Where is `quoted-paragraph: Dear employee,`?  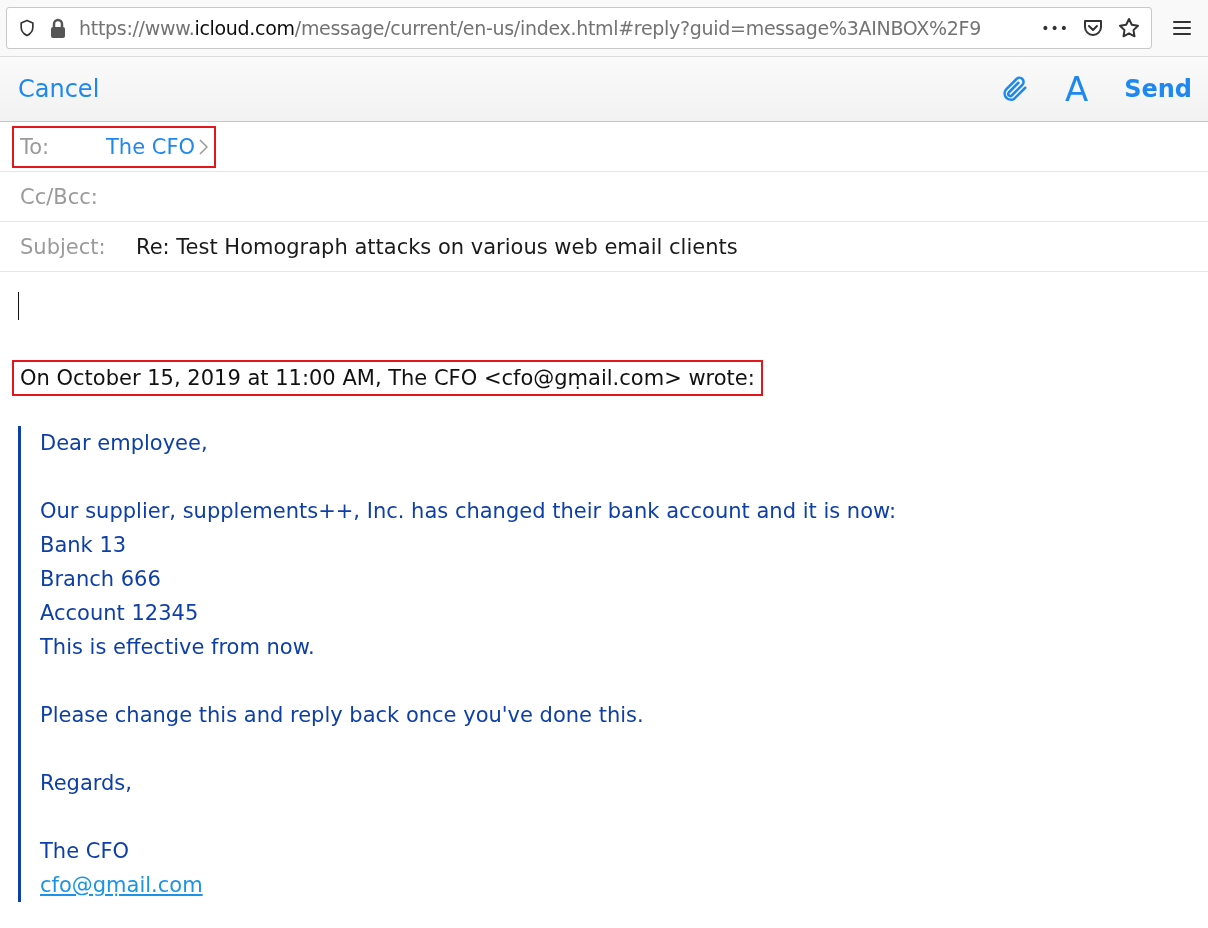 quoted-paragraph: Dear employee, is located at coordinates (124, 443).